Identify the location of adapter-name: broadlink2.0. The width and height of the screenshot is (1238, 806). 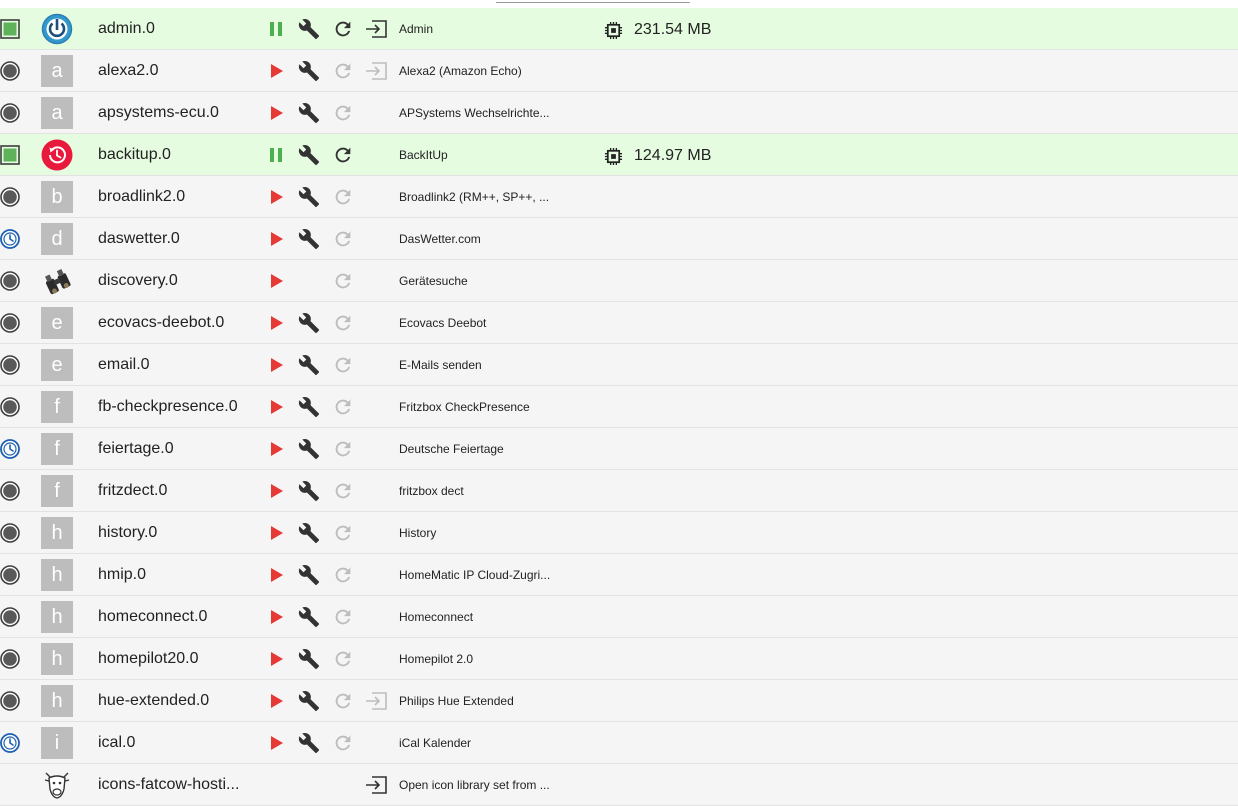
(142, 196).